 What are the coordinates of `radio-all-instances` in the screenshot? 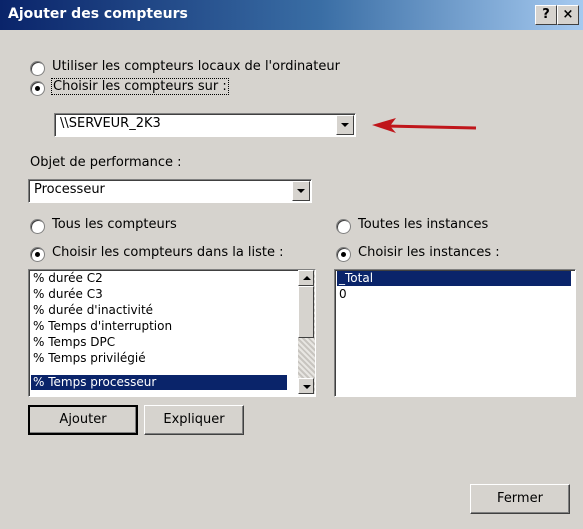 It's located at (343, 226).